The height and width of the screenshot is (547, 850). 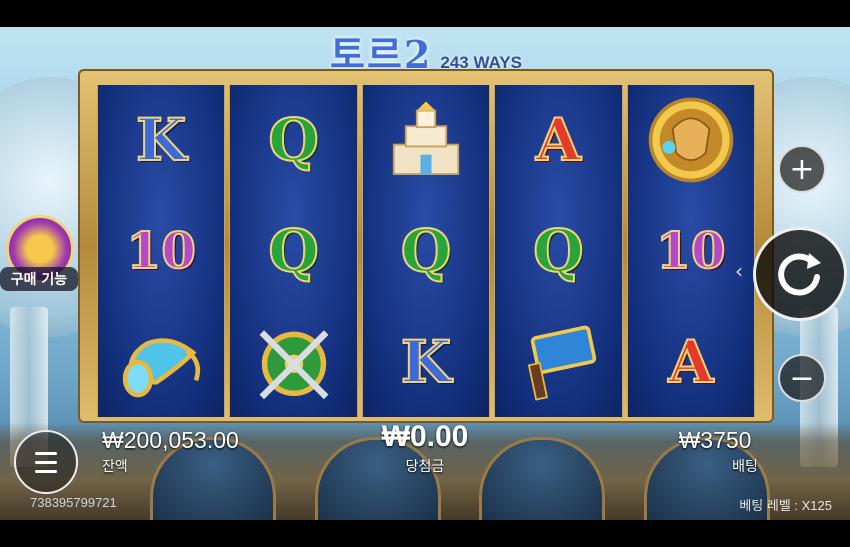 I want to click on bet-level: 베팅 레벨 : X125, so click(x=785, y=505).